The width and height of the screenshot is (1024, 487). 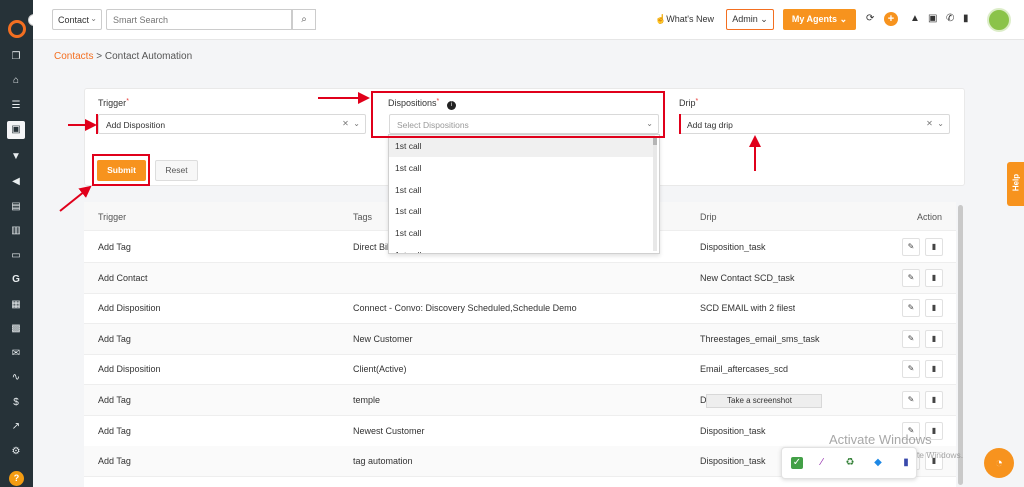 I want to click on calculator-icon: ▦, so click(x=16, y=305).